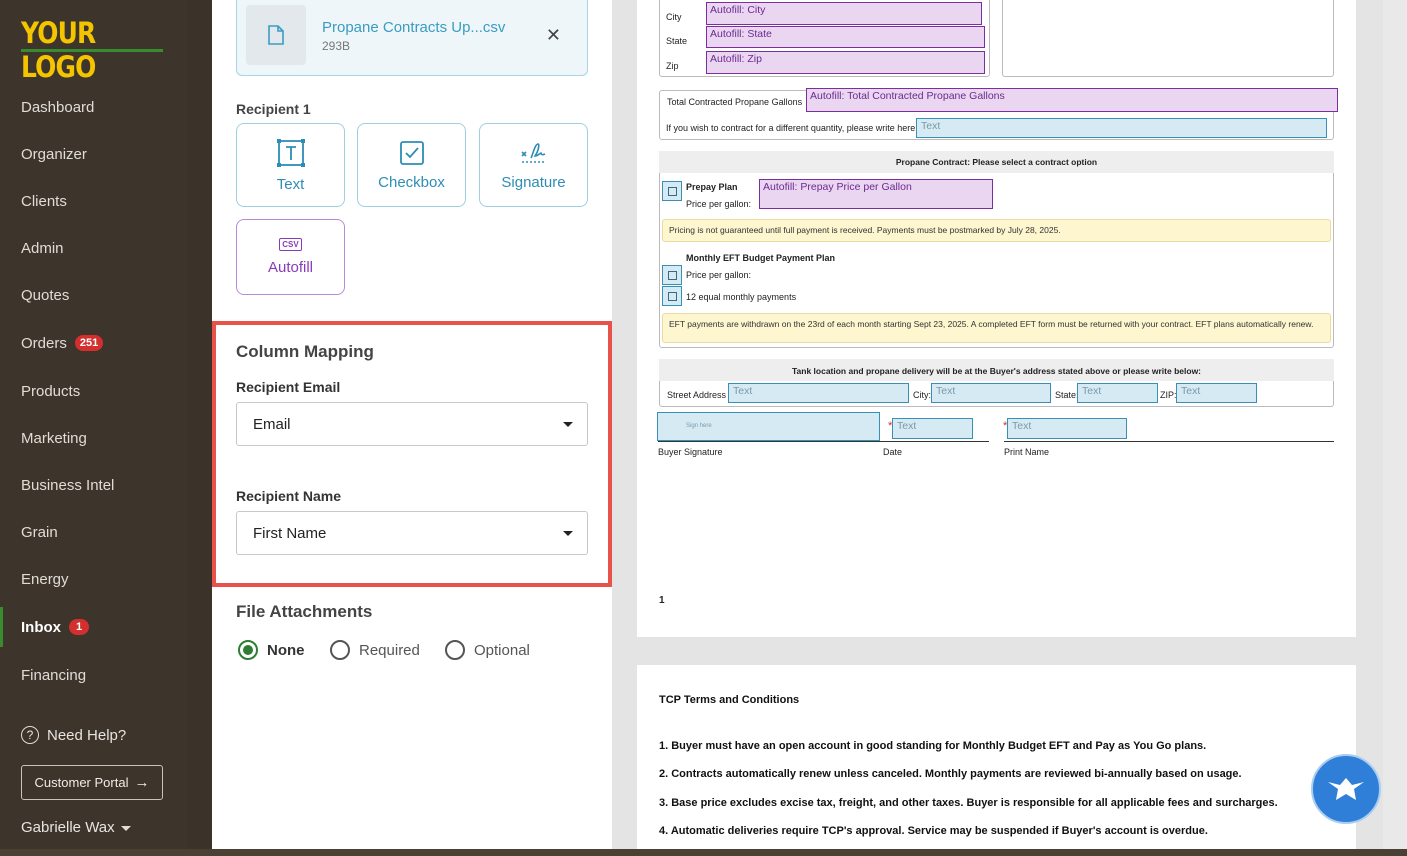 The width and height of the screenshot is (1407, 856). What do you see at coordinates (761, 258) in the screenshot?
I see `eft-plan-label: Monthly EFT Budget Payment Plan` at bounding box center [761, 258].